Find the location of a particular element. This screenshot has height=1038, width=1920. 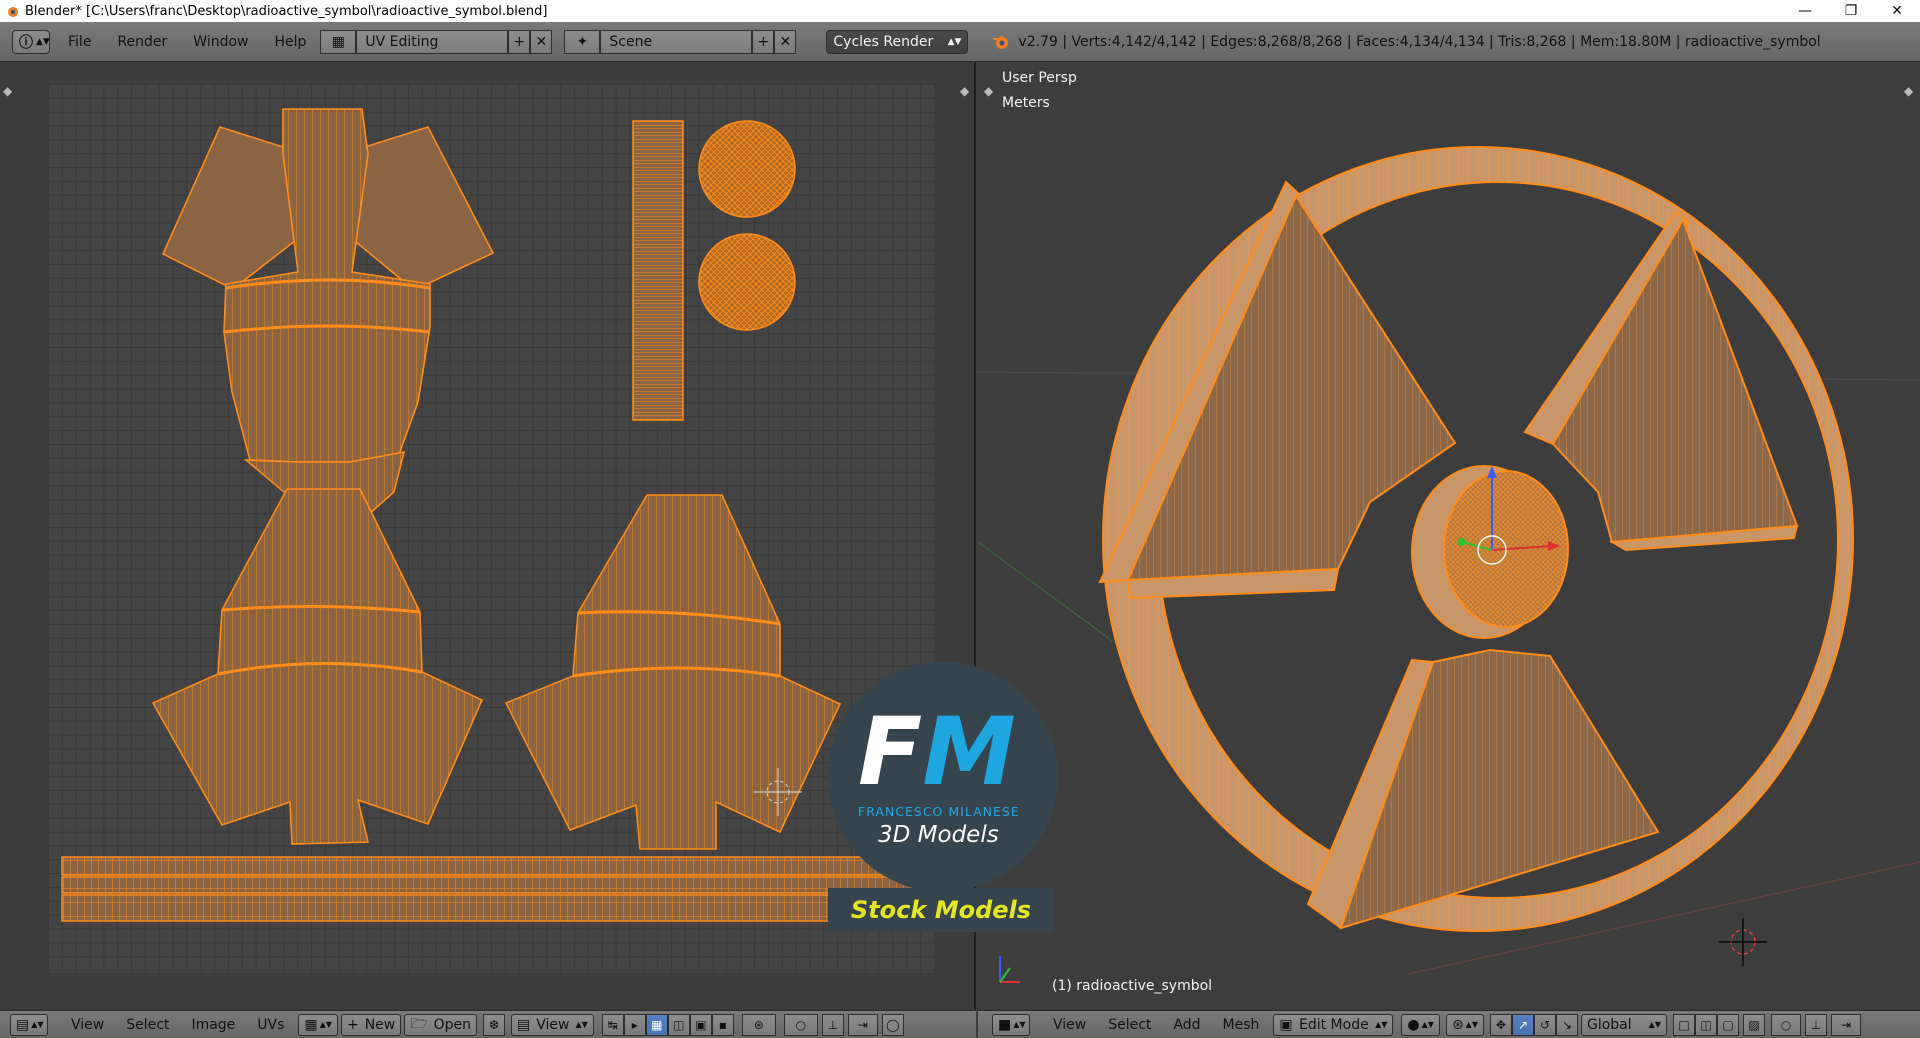

occlude-geometry-icon: ▨ is located at coordinates (1753, 1024).